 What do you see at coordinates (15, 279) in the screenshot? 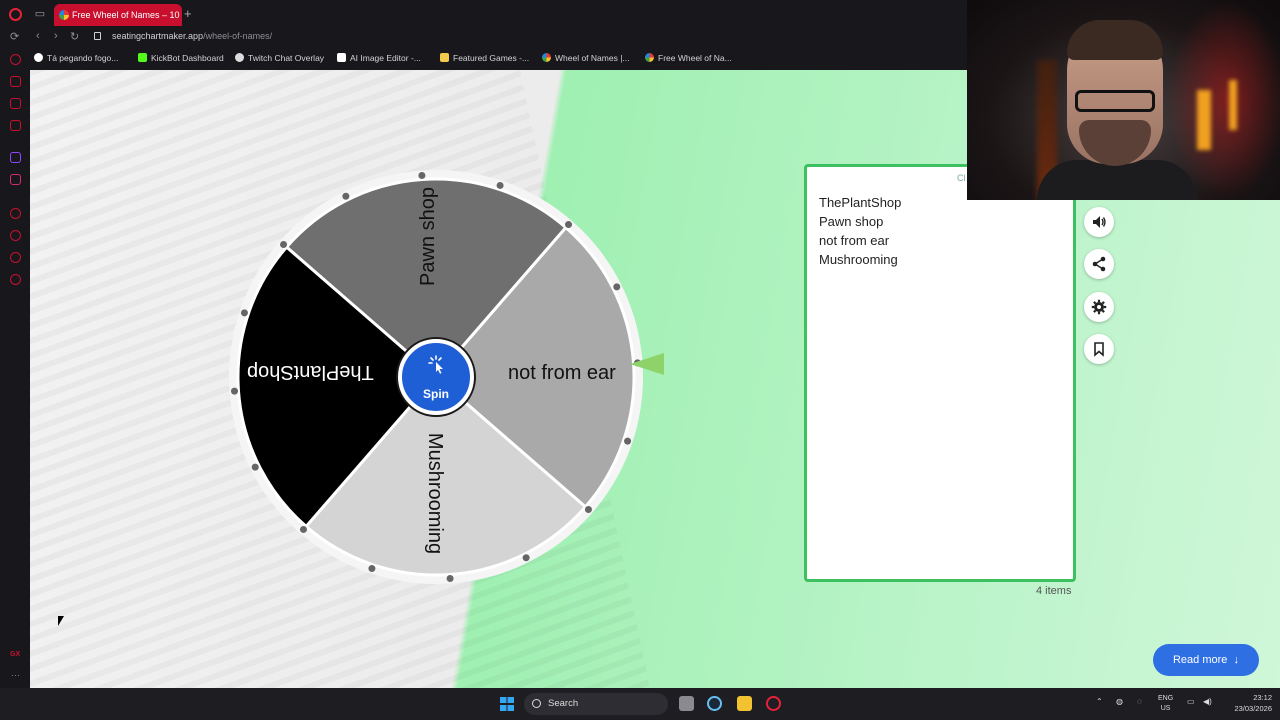
I see `settings-sidebar-icon` at bounding box center [15, 279].